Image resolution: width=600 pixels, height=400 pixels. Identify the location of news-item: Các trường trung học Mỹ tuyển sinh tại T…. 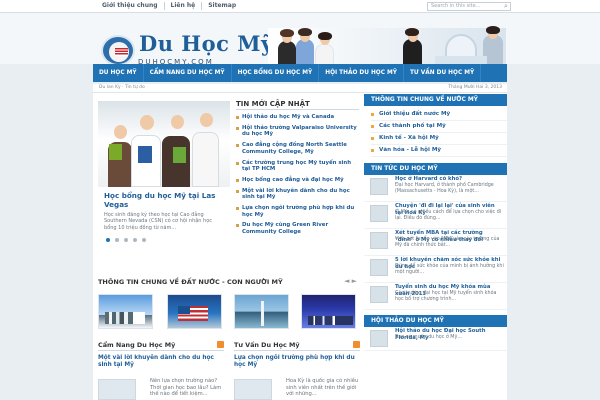
(297, 166).